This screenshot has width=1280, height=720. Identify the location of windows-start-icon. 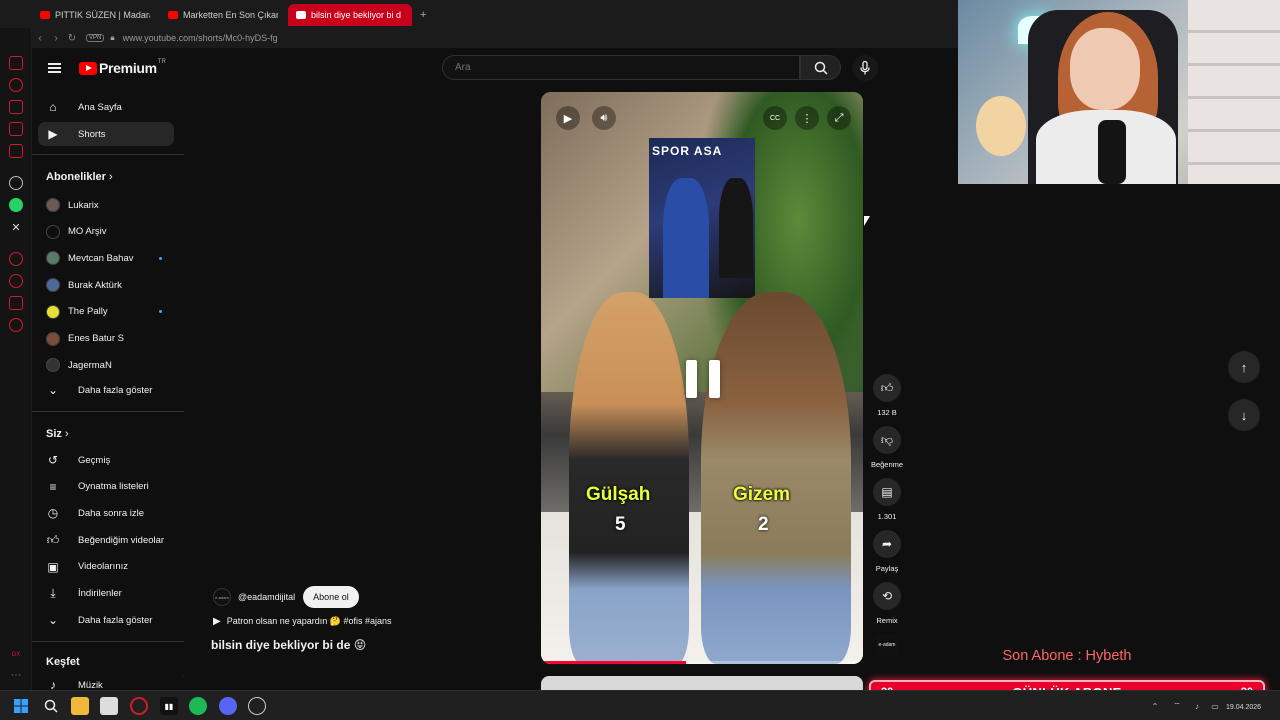
(21, 706).